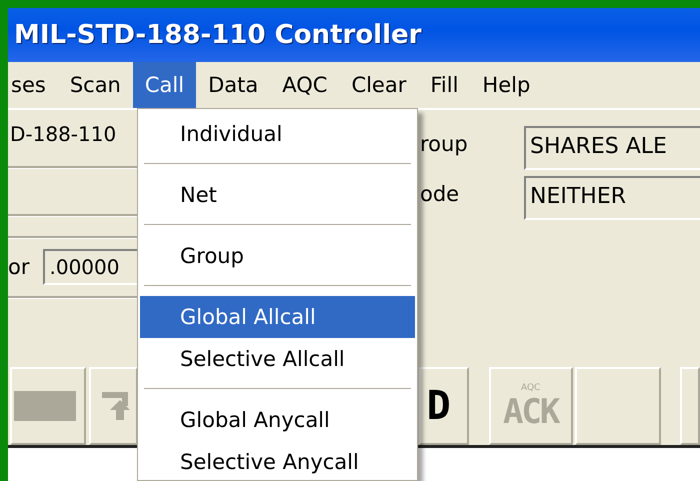  What do you see at coordinates (277, 461) in the screenshot?
I see `menu-item: Selective Anycall` at bounding box center [277, 461].